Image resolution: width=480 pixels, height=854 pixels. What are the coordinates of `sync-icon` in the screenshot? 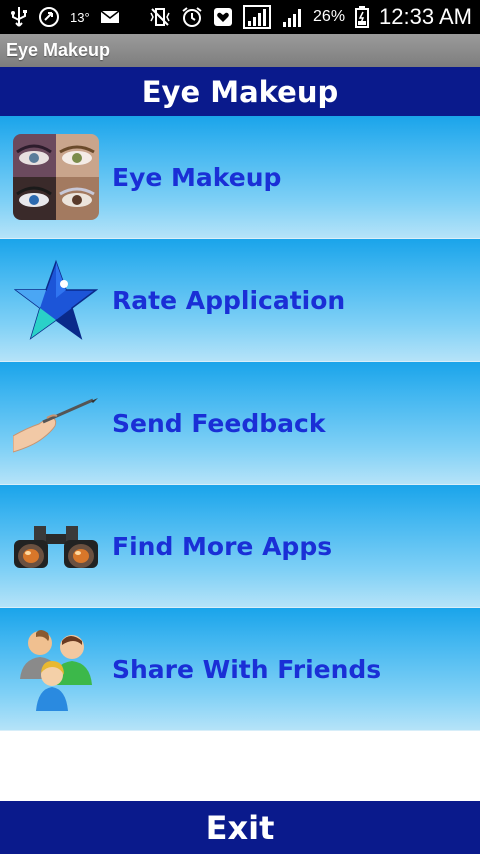 It's located at (49, 17).